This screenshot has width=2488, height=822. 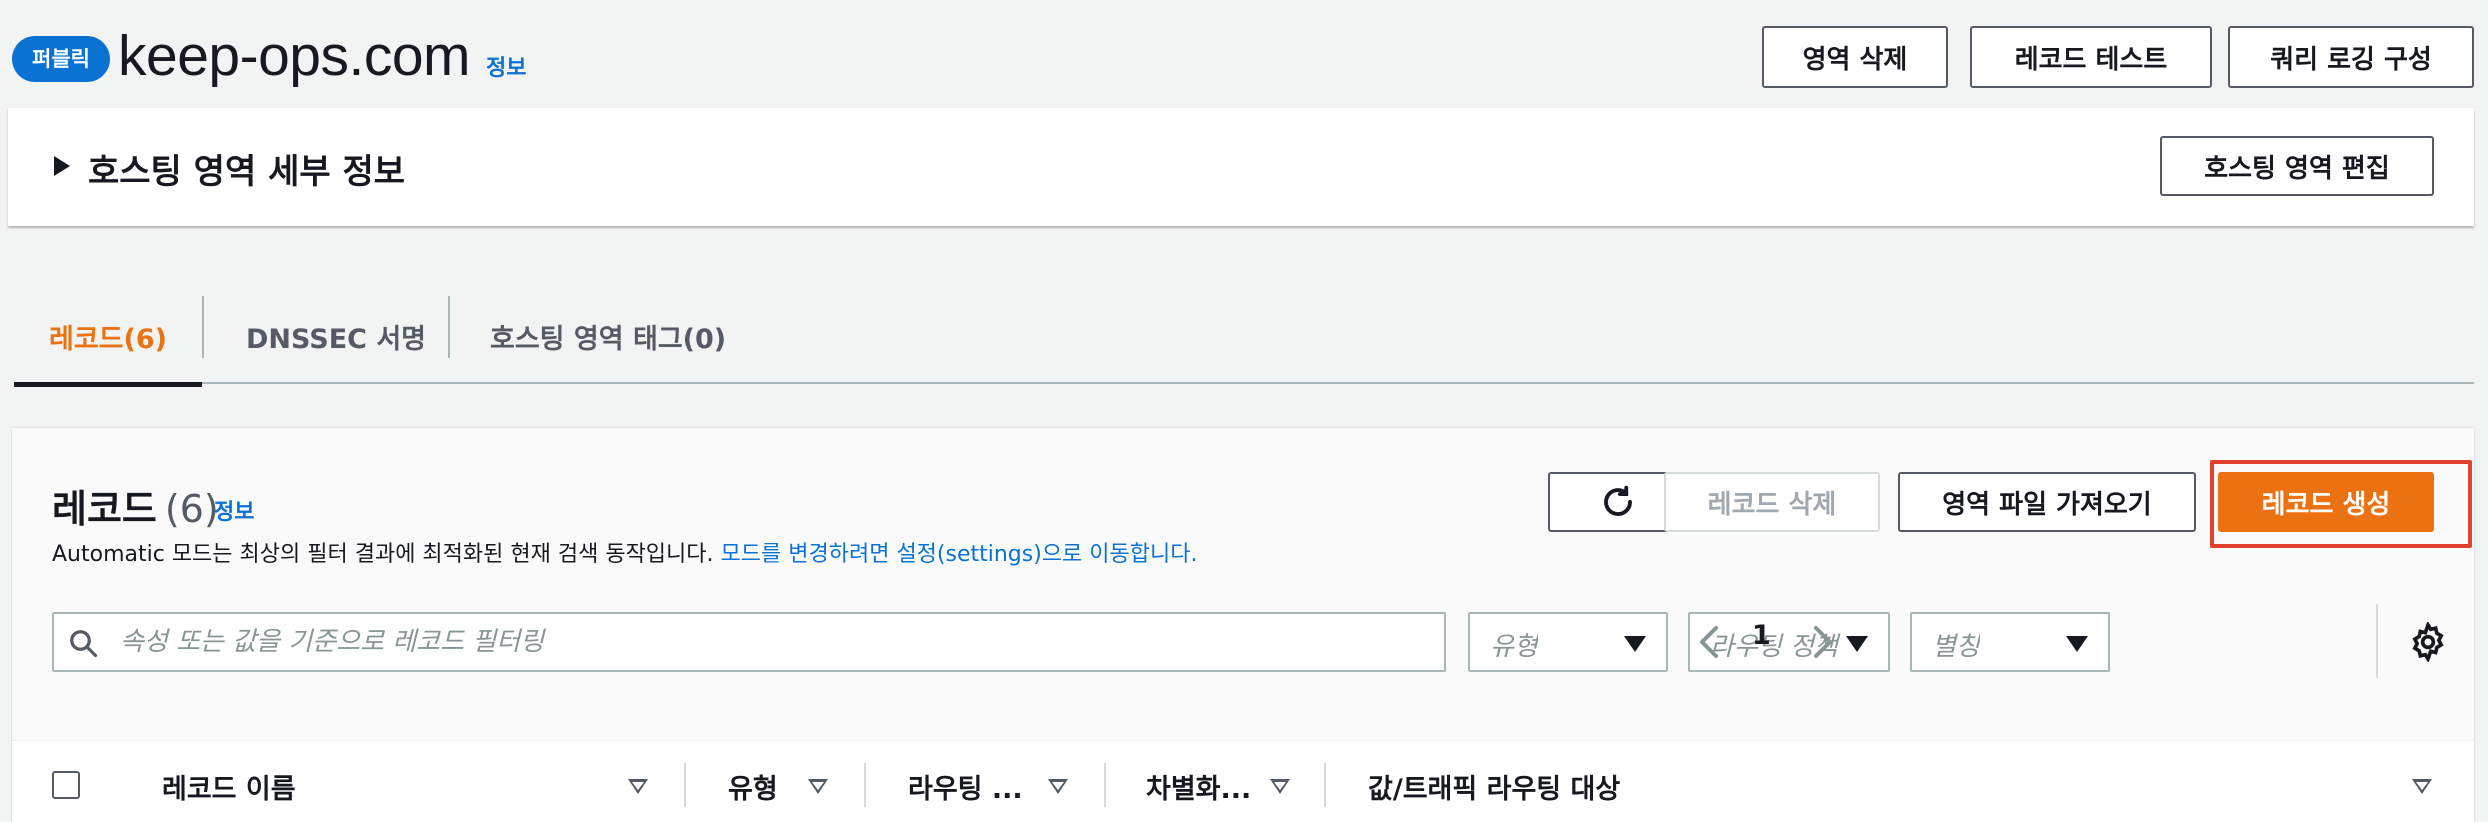 I want to click on select-all-checkbox, so click(x=66, y=785).